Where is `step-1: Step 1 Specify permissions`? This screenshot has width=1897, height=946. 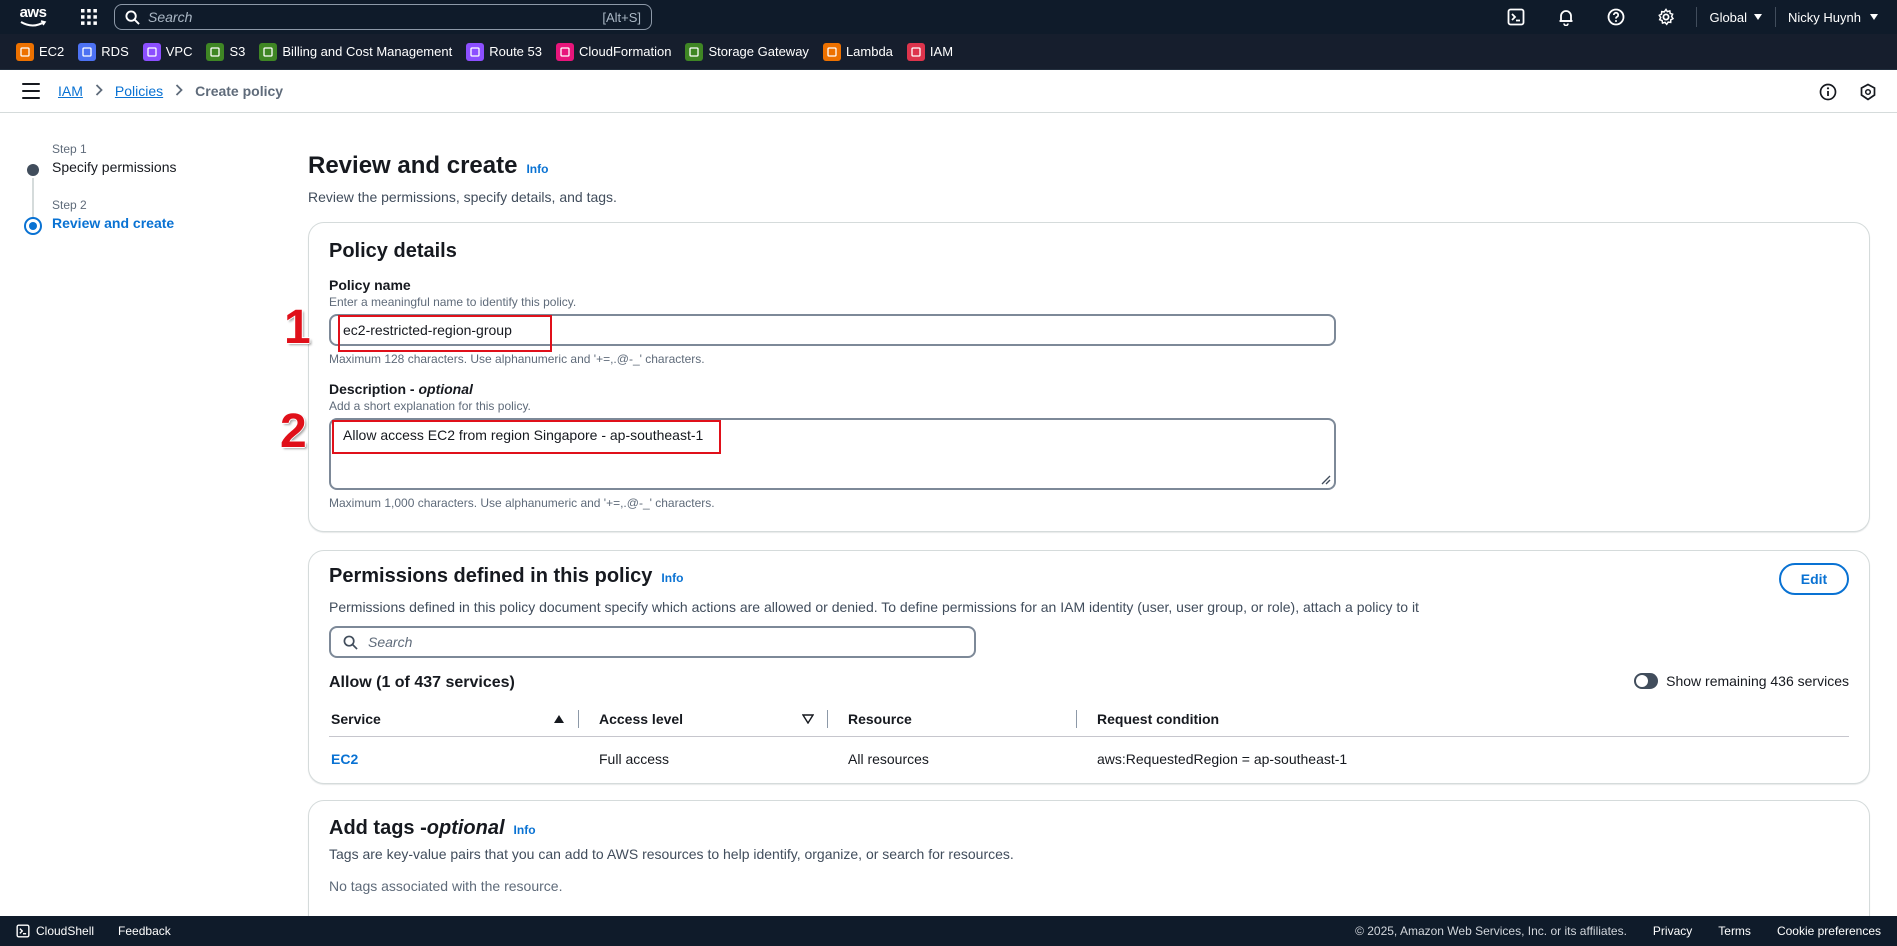 step-1: Step 1 Specify permissions is located at coordinates (99, 158).